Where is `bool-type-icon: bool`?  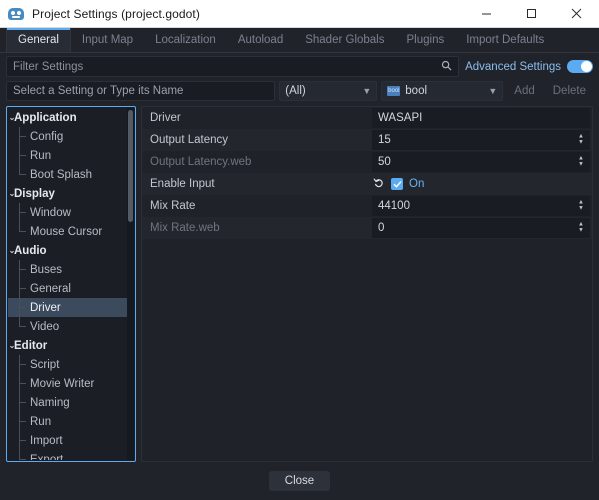 bool-type-icon: bool is located at coordinates (394, 91).